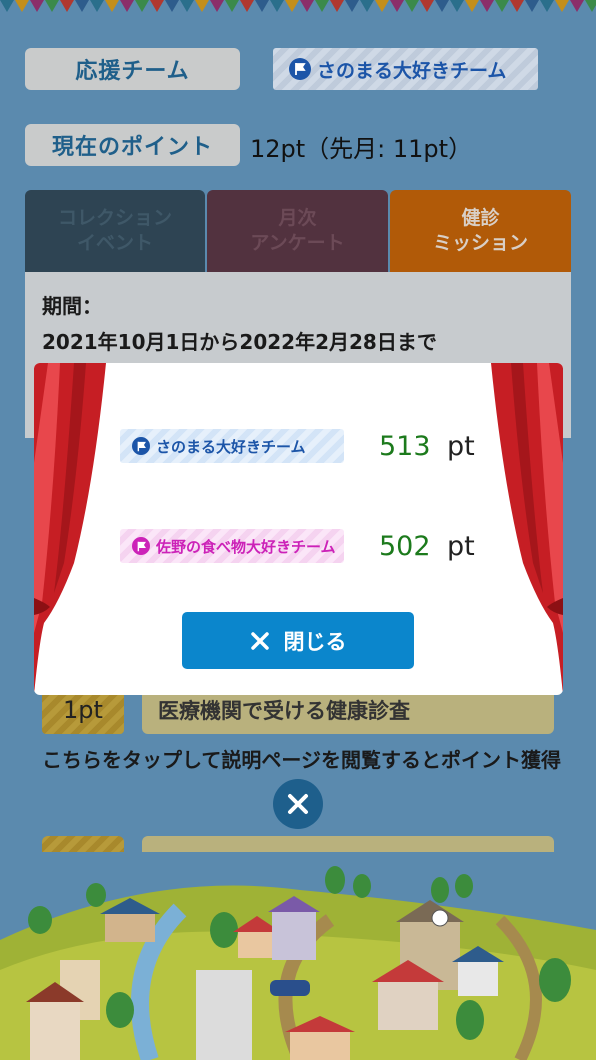 Image resolution: width=596 pixels, height=1060 pixels. What do you see at coordinates (480, 231) in the screenshot?
I see `tab-health-mission: 健診 ミッション` at bounding box center [480, 231].